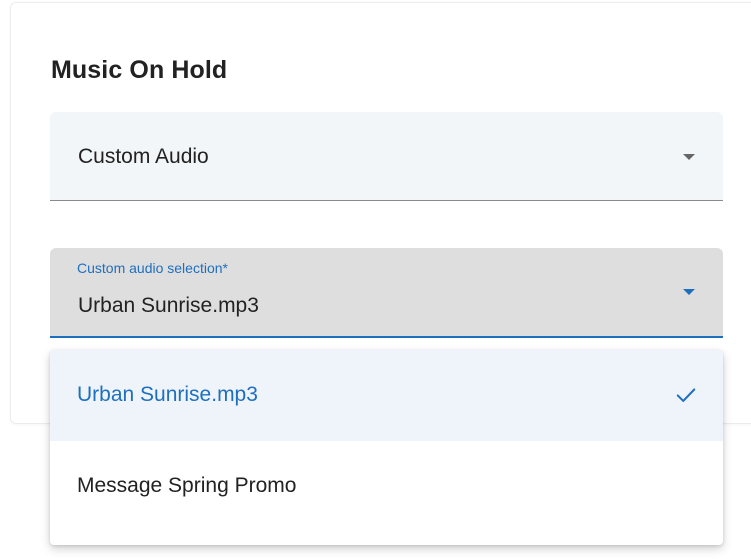 Image resolution: width=751 pixels, height=559 pixels. Describe the element at coordinates (143, 156) in the screenshot. I see `music-source-select-value: Custom Audio` at that location.